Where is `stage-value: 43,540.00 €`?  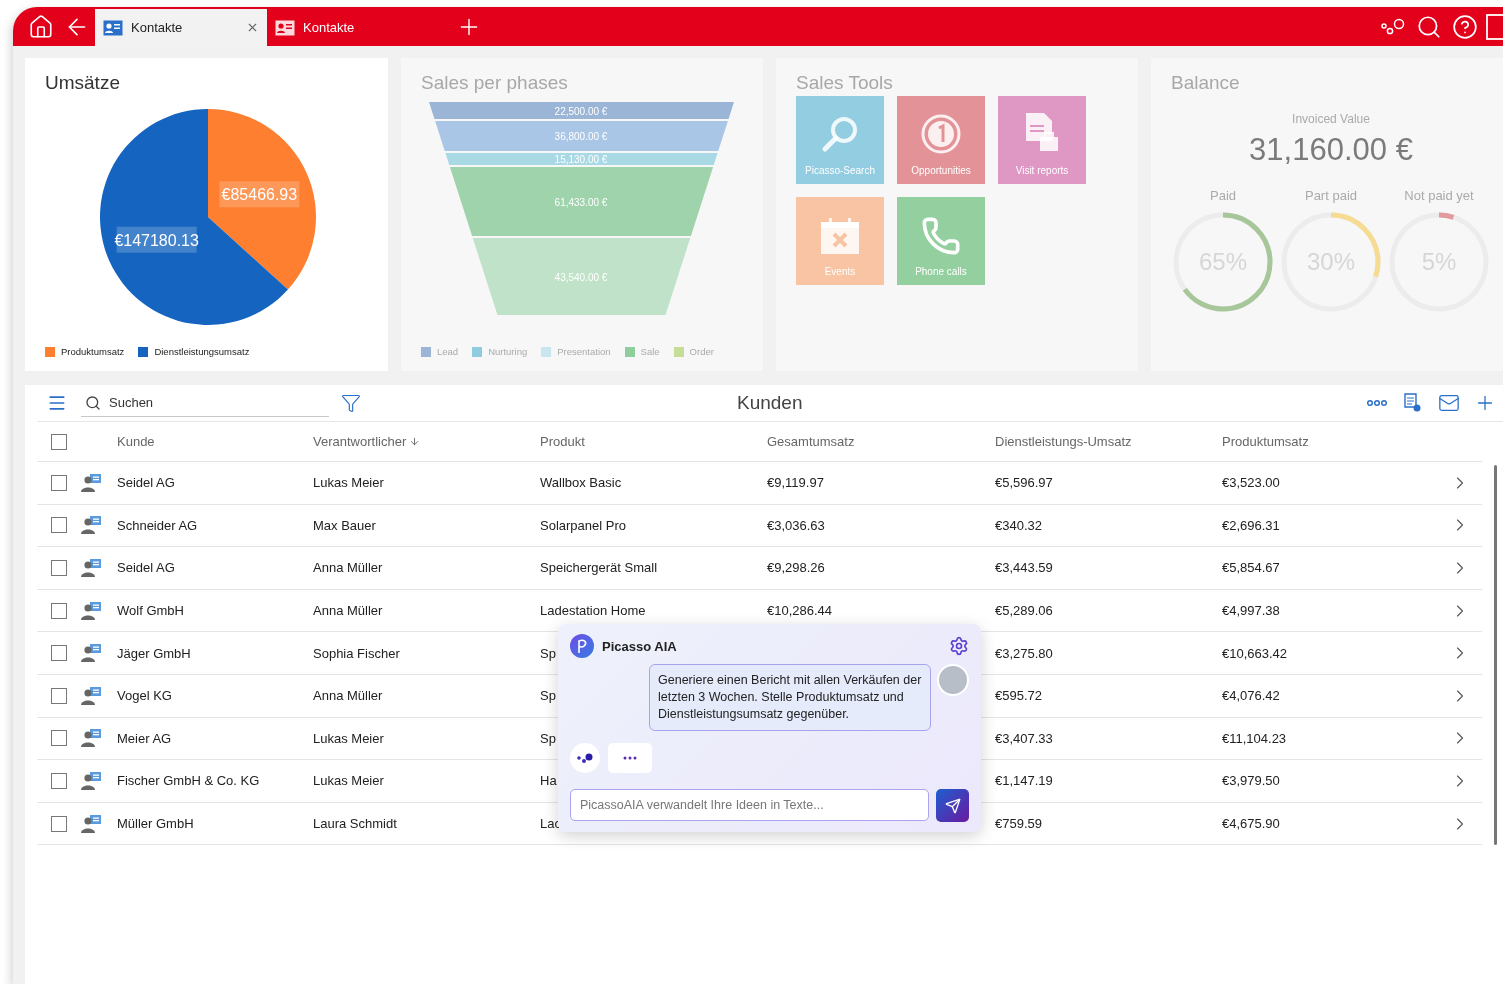 stage-value: 43,540.00 € is located at coordinates (581, 277).